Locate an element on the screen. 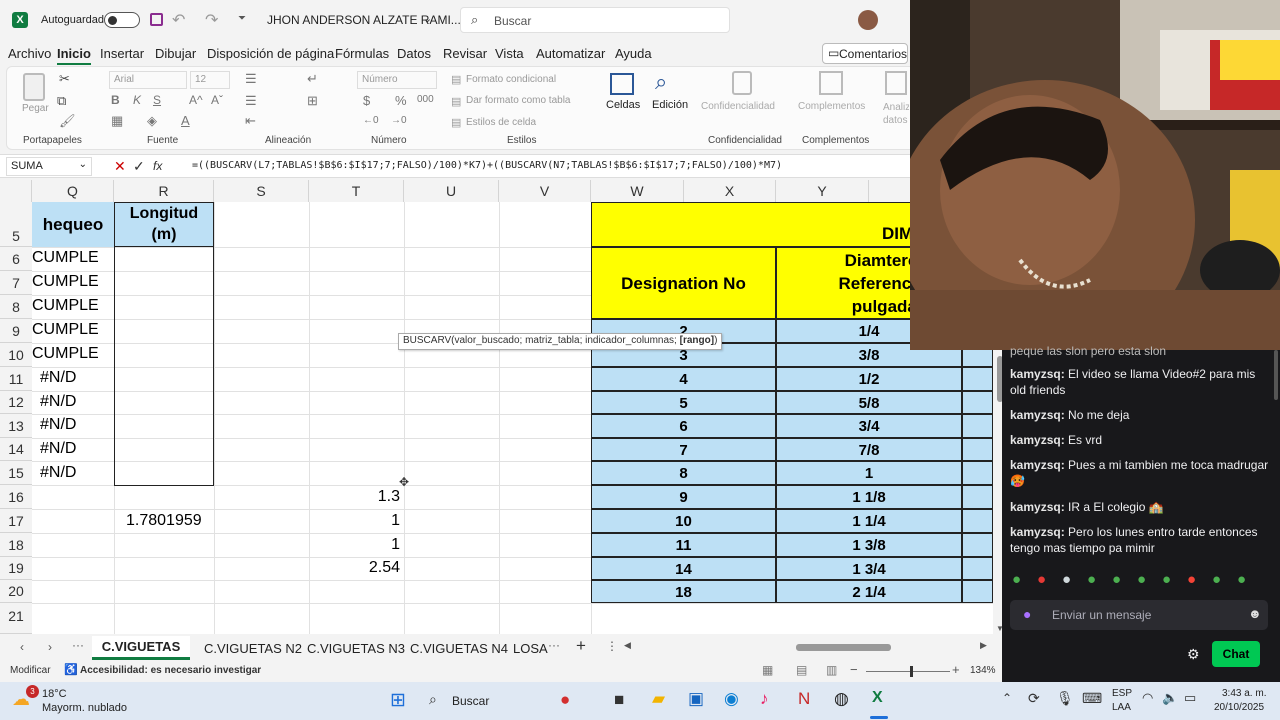 The image size is (1280, 720). tab-dibujar: Dibujar is located at coordinates (175, 53).